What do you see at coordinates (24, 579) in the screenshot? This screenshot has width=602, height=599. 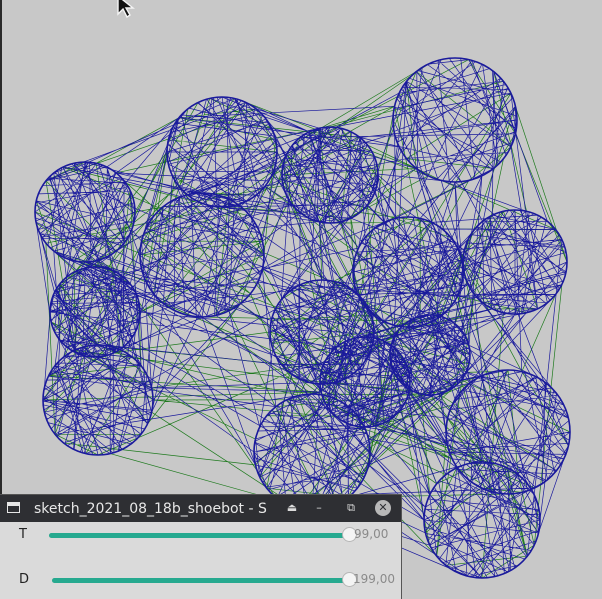 I see `slider-label-d: D` at bounding box center [24, 579].